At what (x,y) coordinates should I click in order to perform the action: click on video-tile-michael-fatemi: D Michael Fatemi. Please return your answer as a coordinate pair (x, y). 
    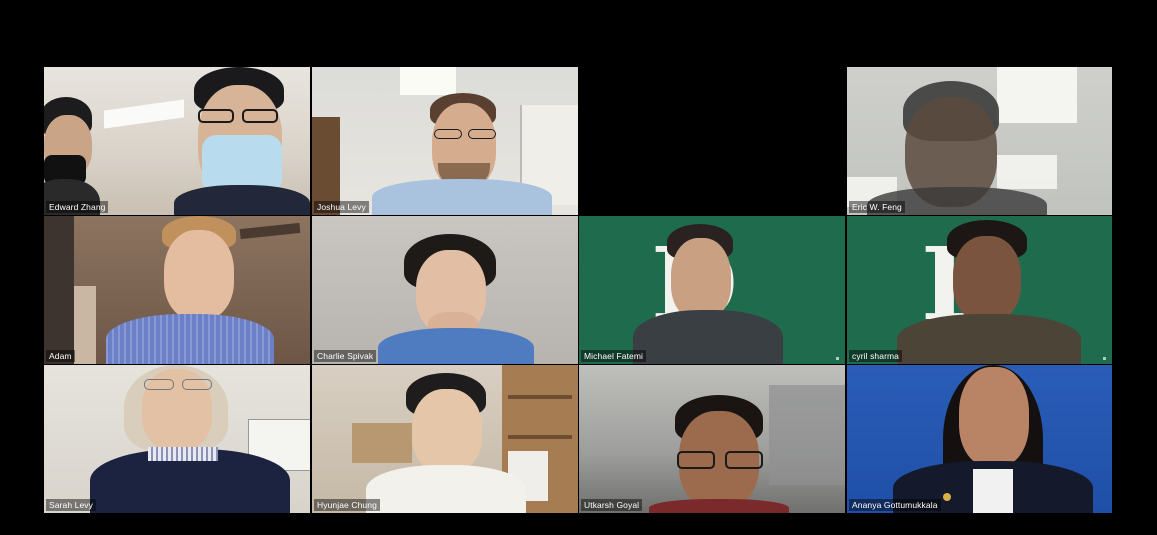
    Looking at the image, I should click on (712, 290).